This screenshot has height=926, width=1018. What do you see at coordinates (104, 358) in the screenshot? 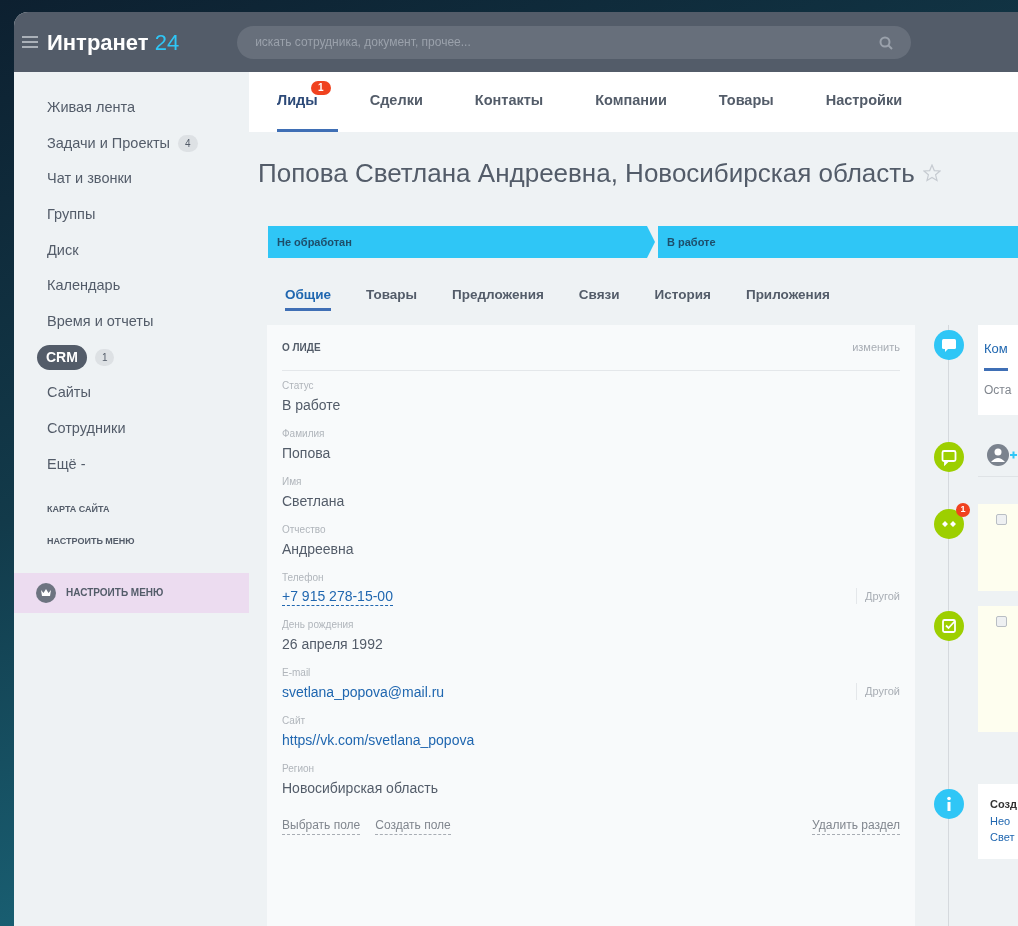
I see `counter-badge: 1` at bounding box center [104, 358].